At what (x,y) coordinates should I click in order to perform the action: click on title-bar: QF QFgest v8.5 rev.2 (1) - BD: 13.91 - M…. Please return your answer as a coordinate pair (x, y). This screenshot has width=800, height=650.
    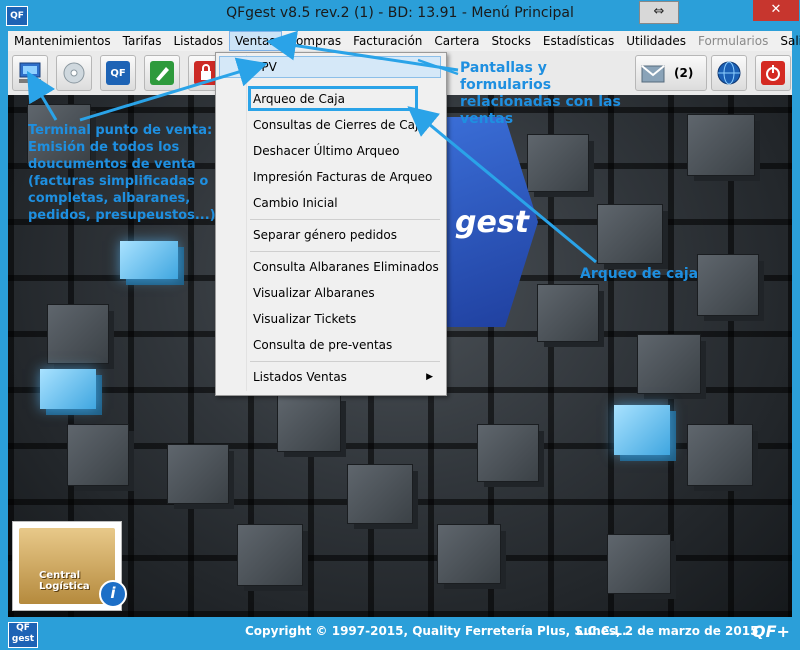
    Looking at the image, I should click on (400, 15).